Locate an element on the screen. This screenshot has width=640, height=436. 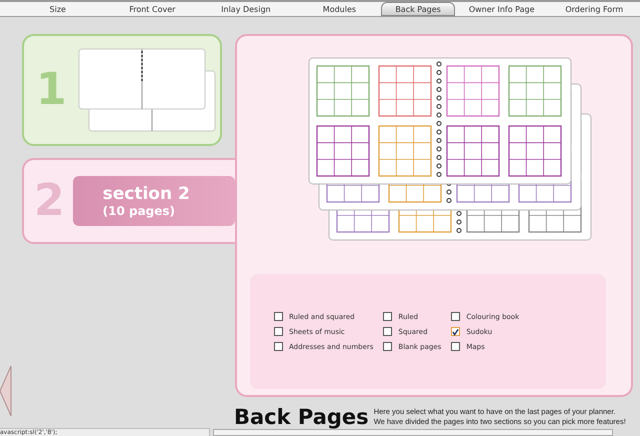
horizontal-scrollbar is located at coordinates (413, 432).